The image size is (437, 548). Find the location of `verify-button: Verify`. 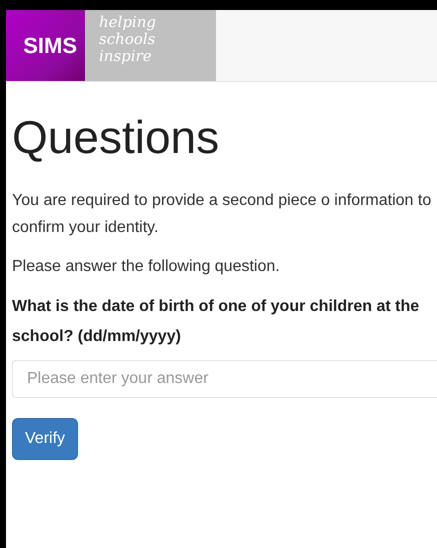

verify-button: Verify is located at coordinates (45, 439).